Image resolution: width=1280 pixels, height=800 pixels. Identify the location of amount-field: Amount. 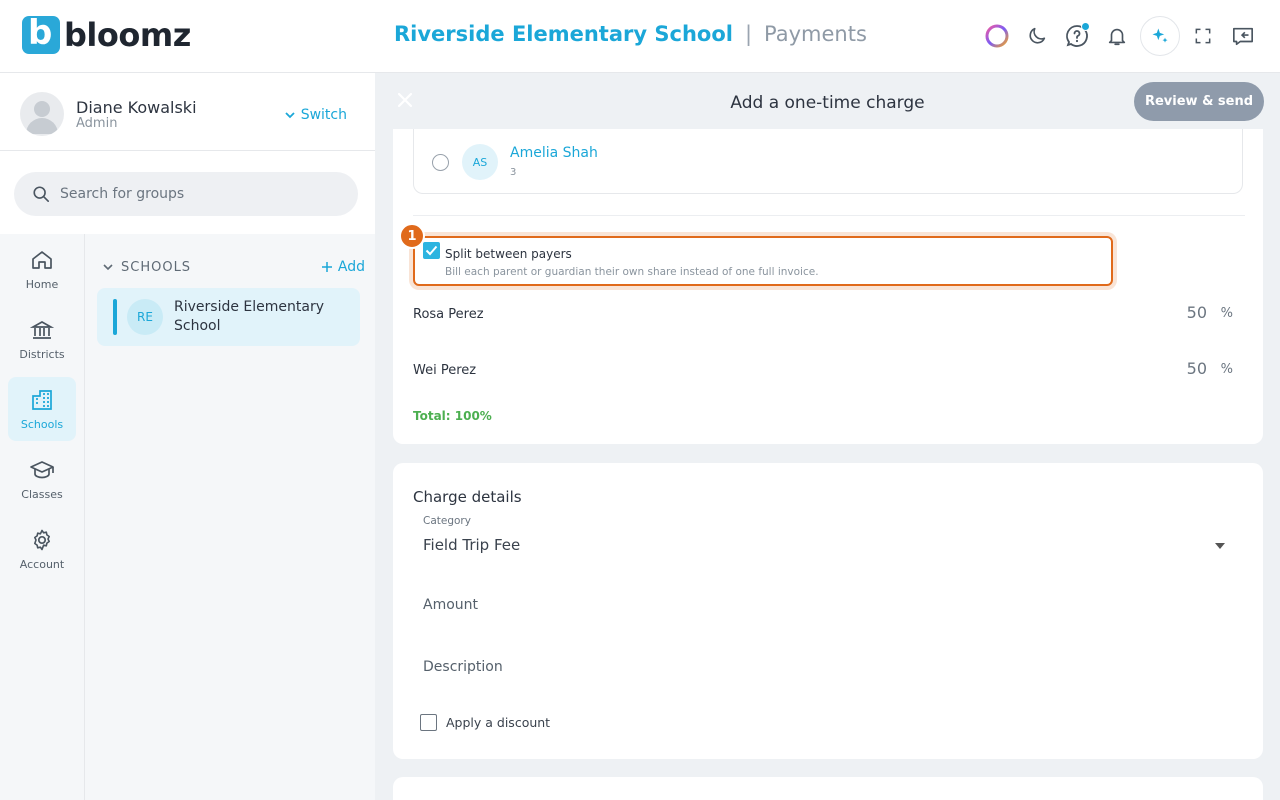
(450, 605).